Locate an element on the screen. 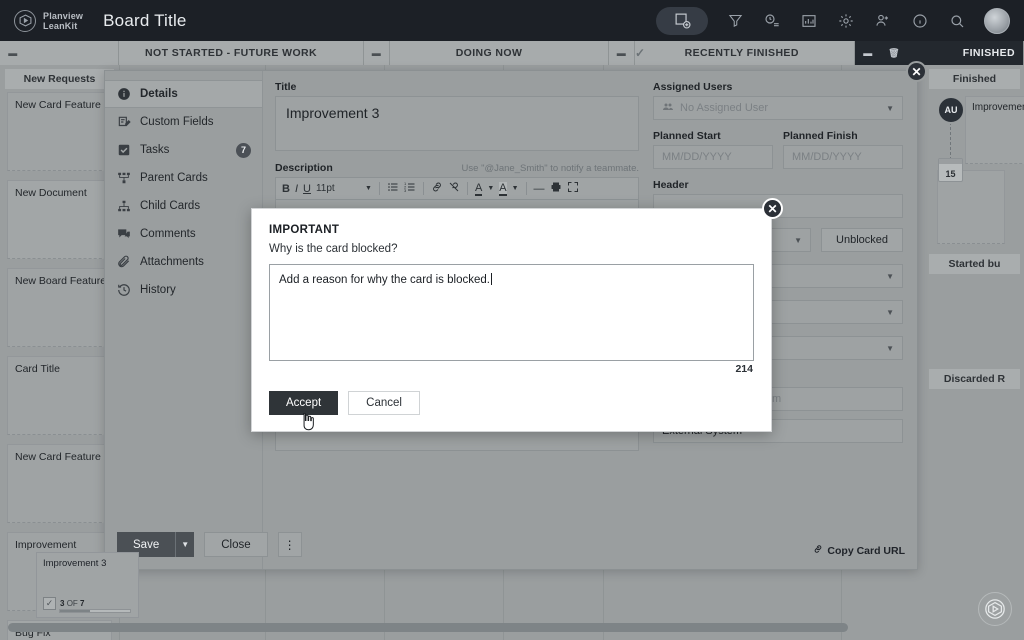  text-color-button: A is located at coordinates (478, 189).